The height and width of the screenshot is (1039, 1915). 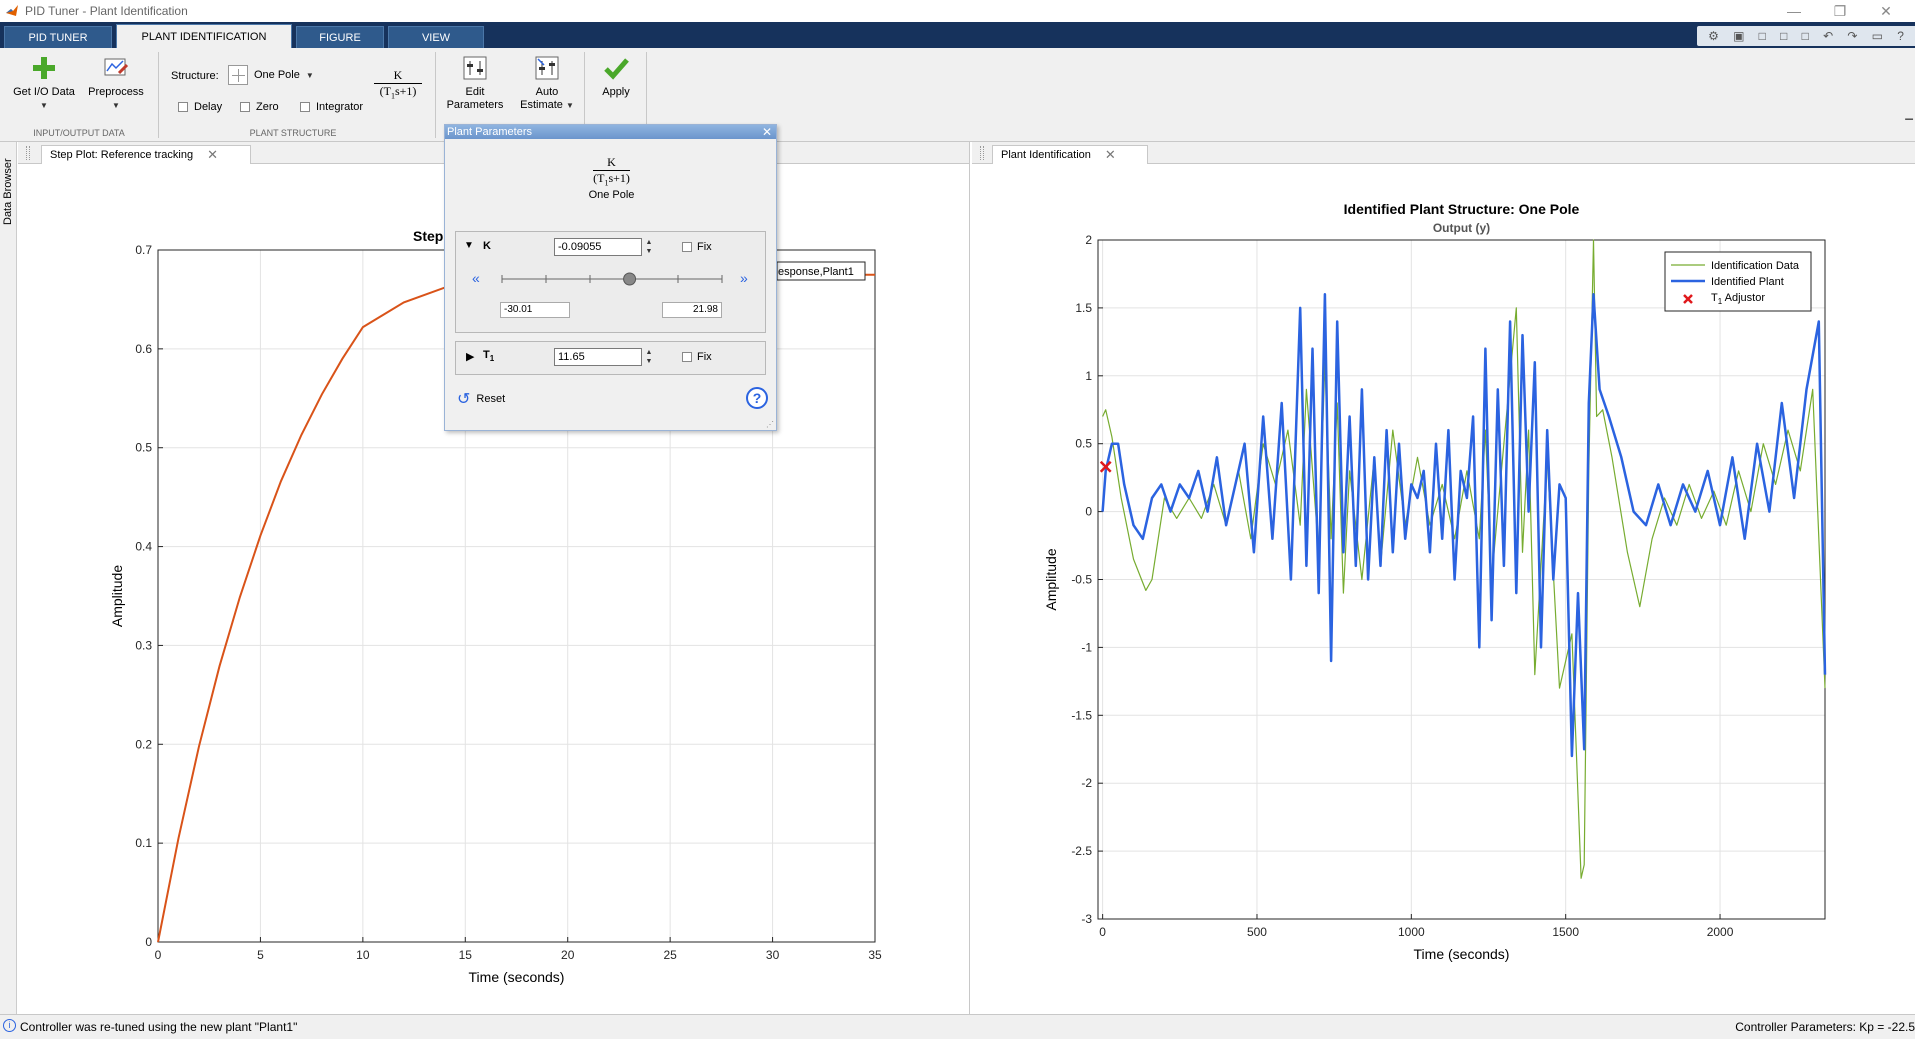 I want to click on data-browser-label: Data Browser, so click(x=8, y=191).